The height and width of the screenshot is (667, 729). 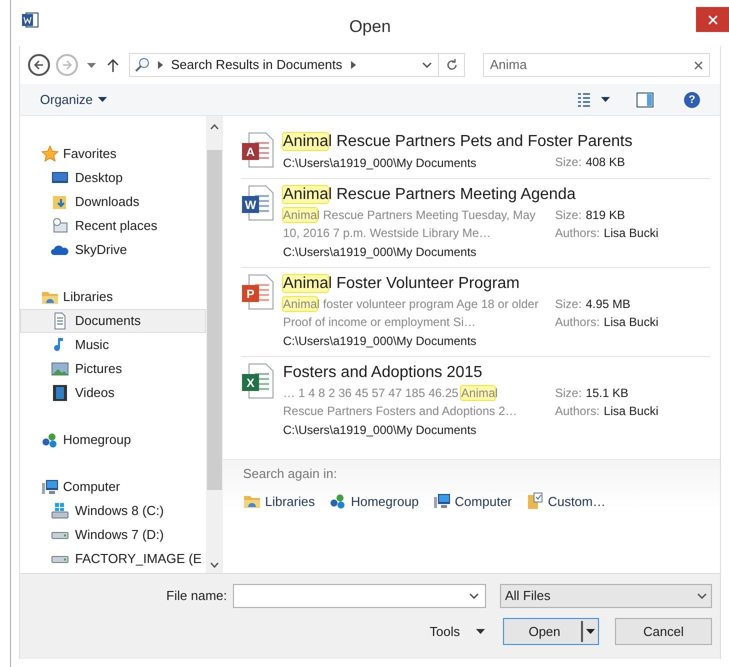 What do you see at coordinates (214, 344) in the screenshot?
I see `sidebar-scrollbar` at bounding box center [214, 344].